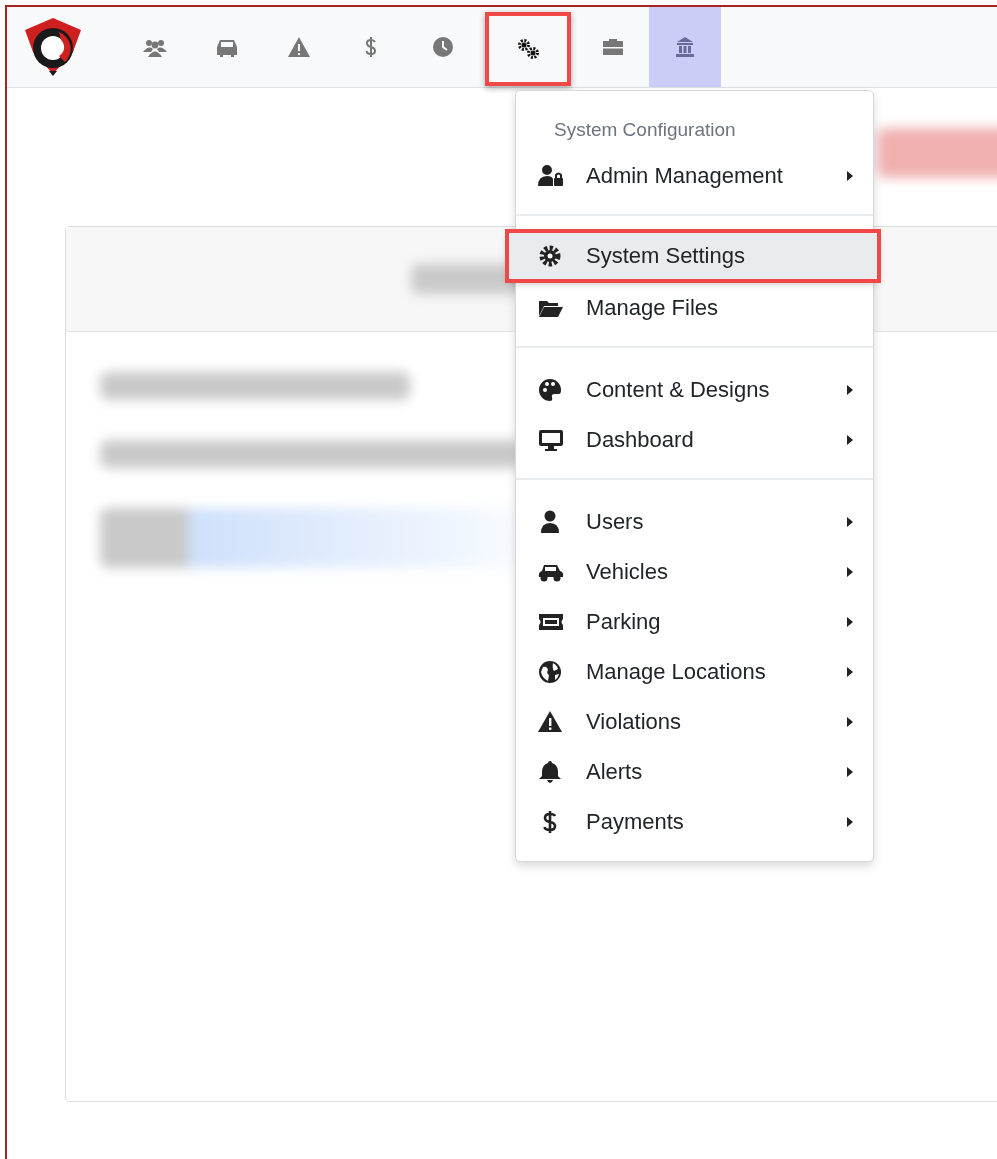 The image size is (997, 1159). What do you see at coordinates (694, 572) in the screenshot?
I see `menu-item: Vehicles` at bounding box center [694, 572].